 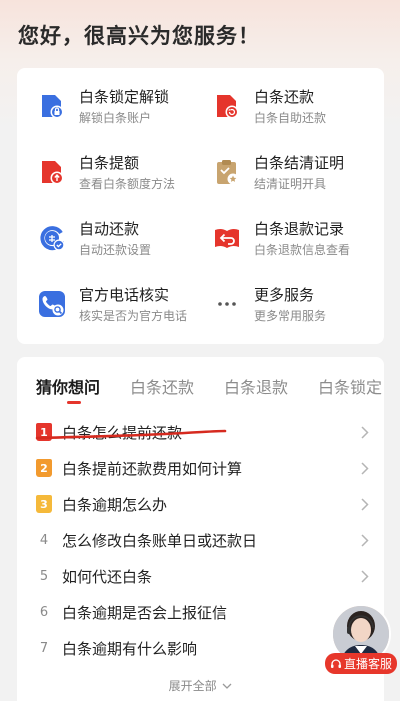 I want to click on service-phone-verify: 官方电话核实 核实是否为官方电话, so click(x=123, y=306).